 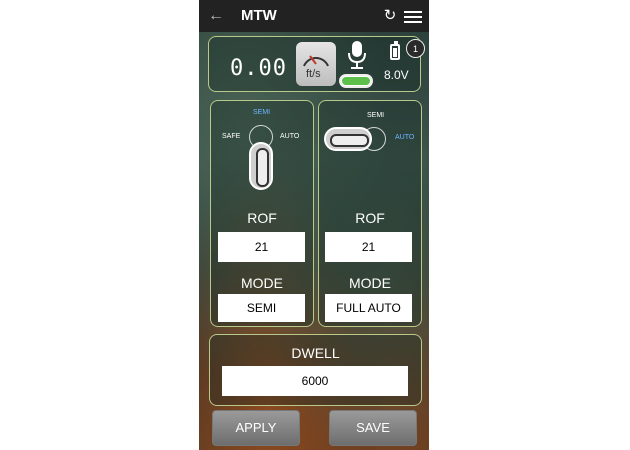 What do you see at coordinates (261, 247) in the screenshot?
I see `left-rof-input: 21` at bounding box center [261, 247].